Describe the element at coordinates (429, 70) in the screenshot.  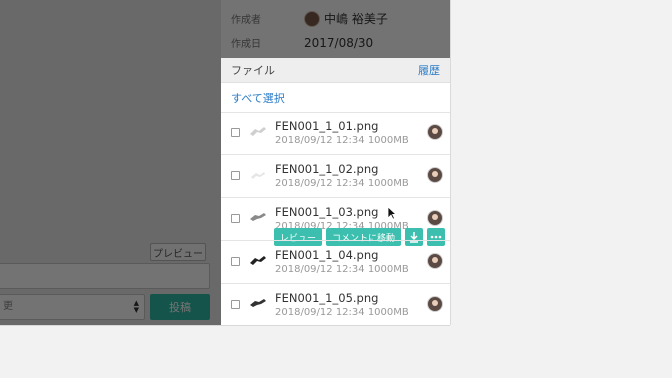
I see `history-link: 履歴` at that location.